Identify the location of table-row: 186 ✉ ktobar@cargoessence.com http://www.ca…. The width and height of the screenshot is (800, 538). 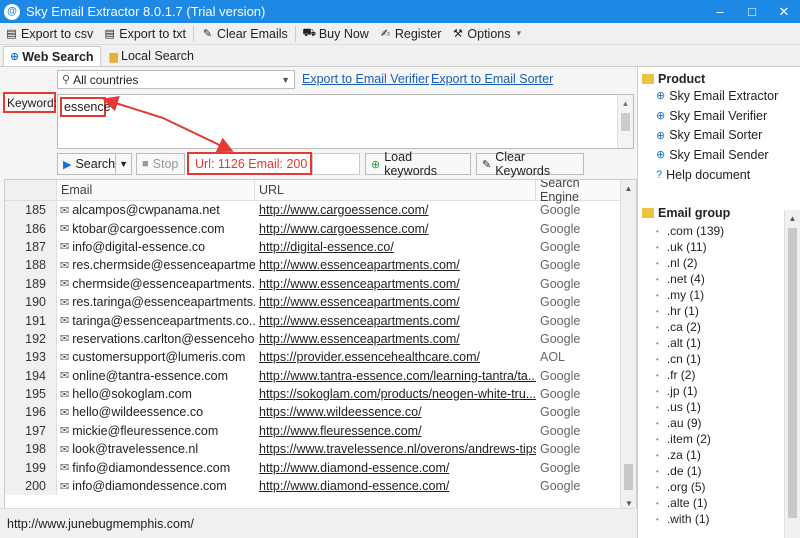
(313, 228).